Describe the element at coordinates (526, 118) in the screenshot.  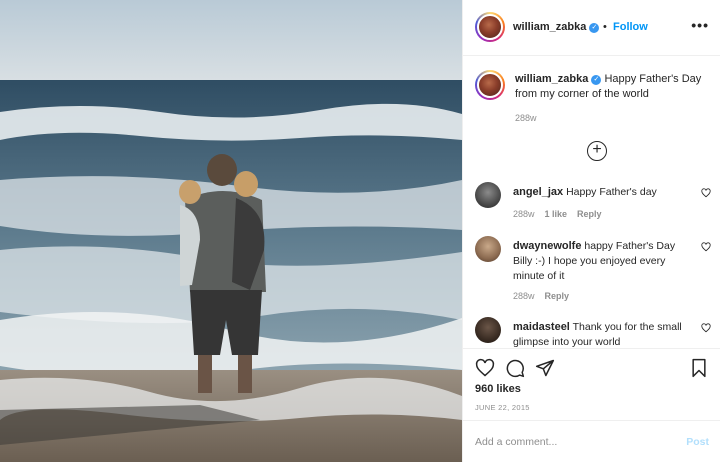
I see `caption-time: 288w` at that location.